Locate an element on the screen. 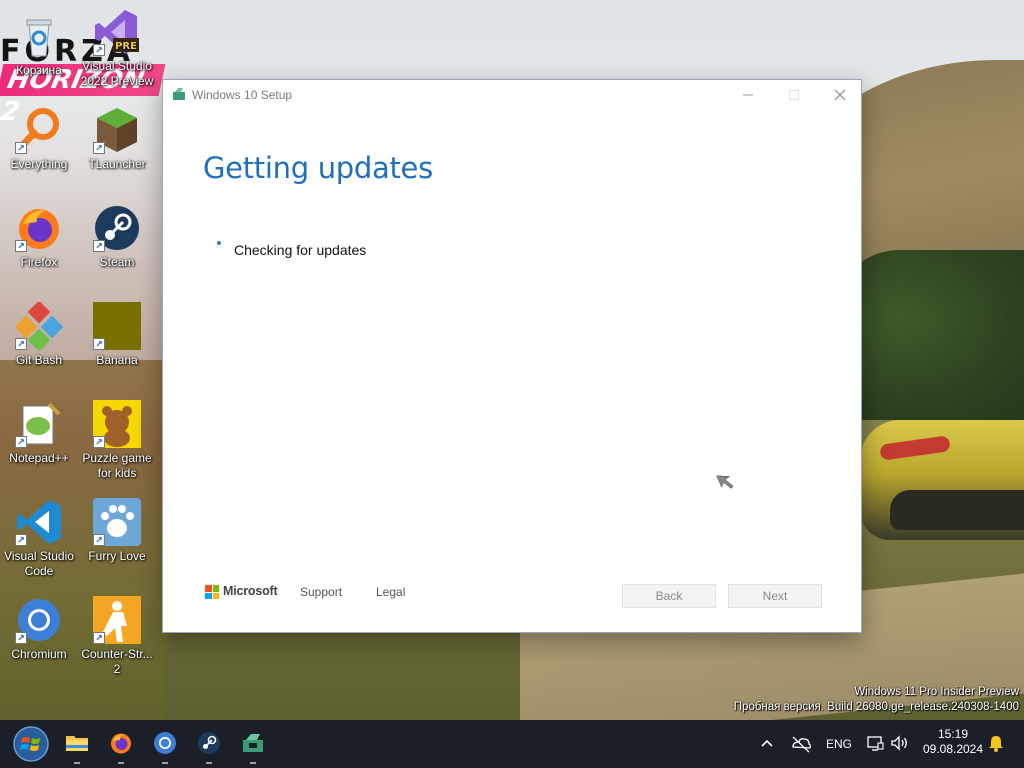 The image size is (1024, 768). desktop-icon-vscode: ↗ Visual Studio Code is located at coordinates (39, 538).